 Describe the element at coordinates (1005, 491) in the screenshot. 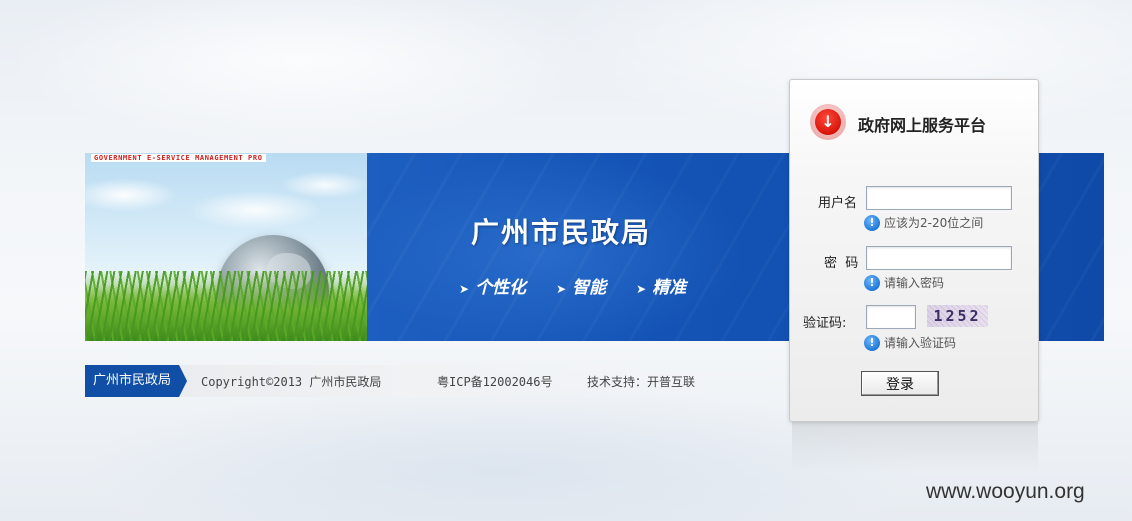

I see `watermark: www.wooyun.org` at that location.